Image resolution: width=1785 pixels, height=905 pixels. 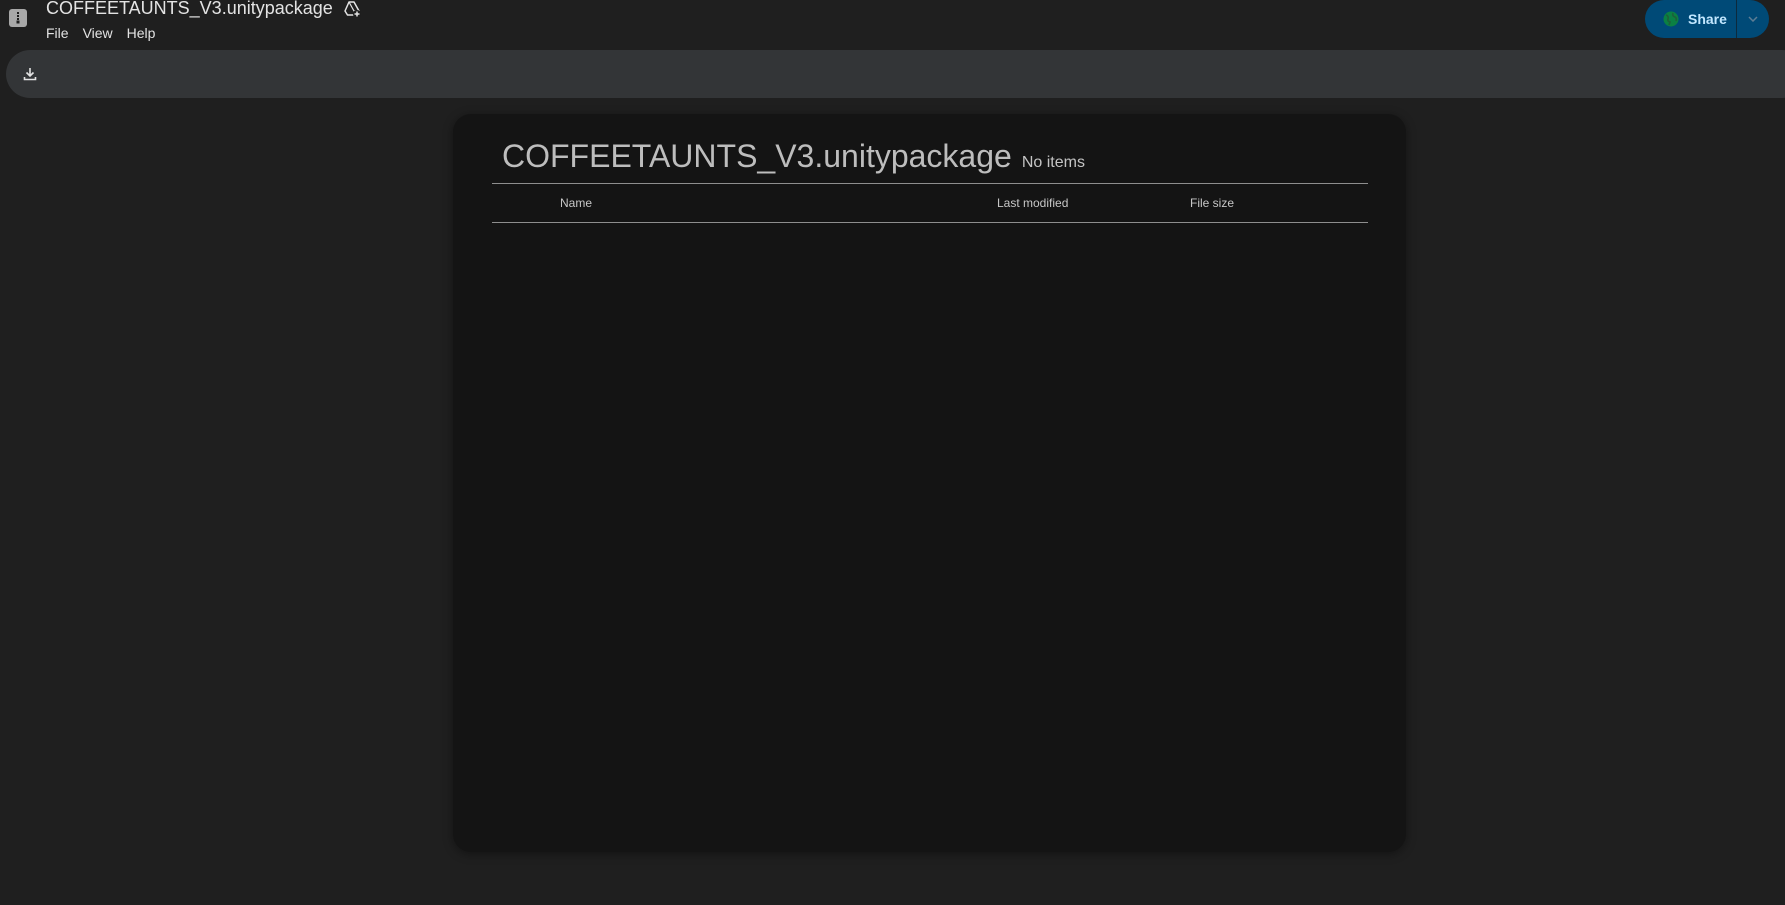 What do you see at coordinates (757, 156) in the screenshot?
I see `archive-title: COFFEETAUNTS_V3.unitypackage` at bounding box center [757, 156].